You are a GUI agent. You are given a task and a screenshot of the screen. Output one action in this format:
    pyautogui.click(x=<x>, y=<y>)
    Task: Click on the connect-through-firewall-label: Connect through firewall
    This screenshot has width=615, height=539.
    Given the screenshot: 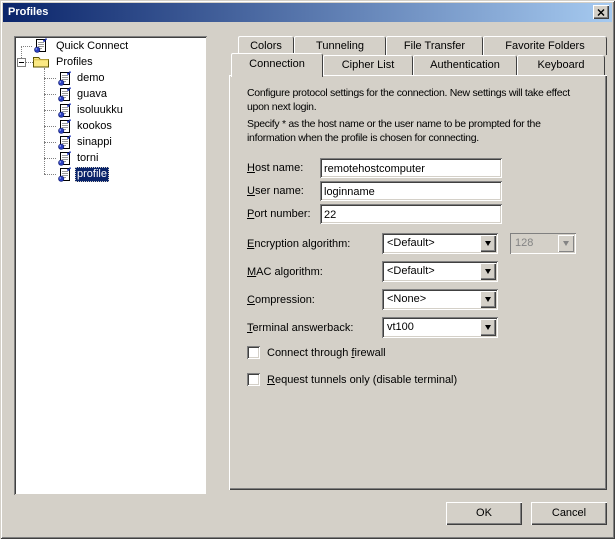 What is the action you would take?
    pyautogui.click(x=326, y=353)
    